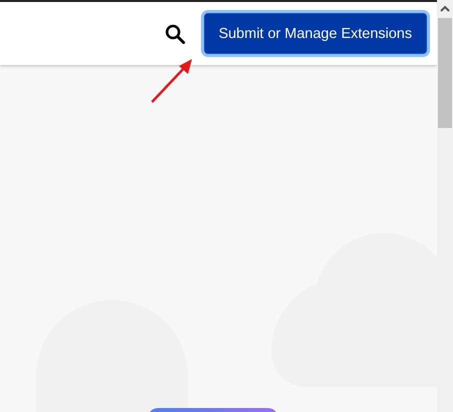  I want to click on search-icon, so click(175, 33).